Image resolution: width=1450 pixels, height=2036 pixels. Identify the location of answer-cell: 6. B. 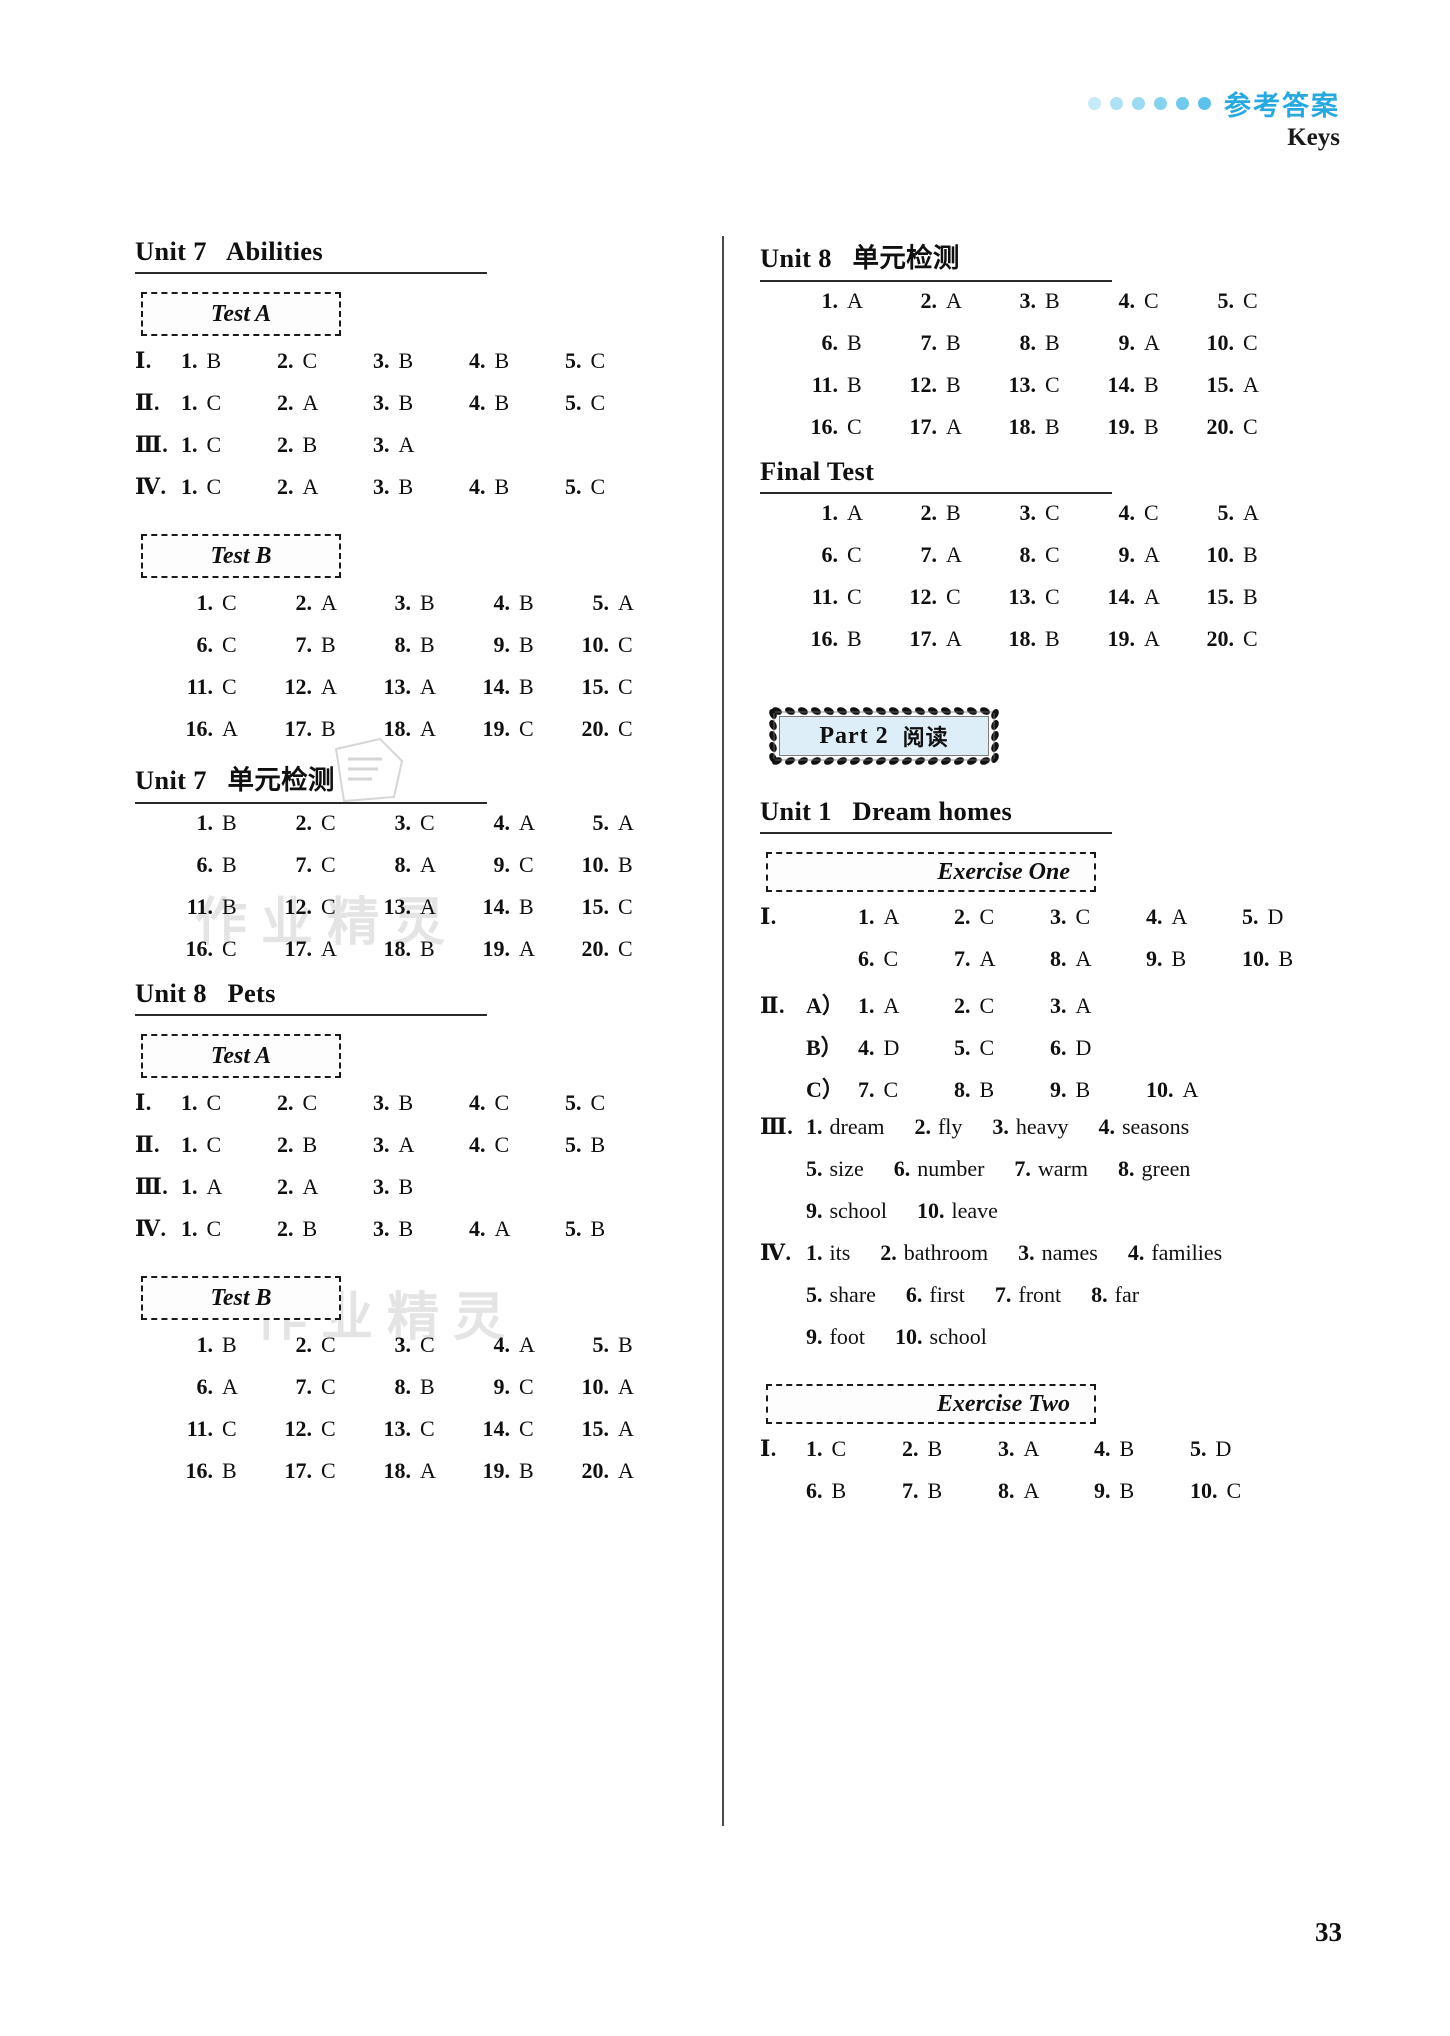
(855, 343).